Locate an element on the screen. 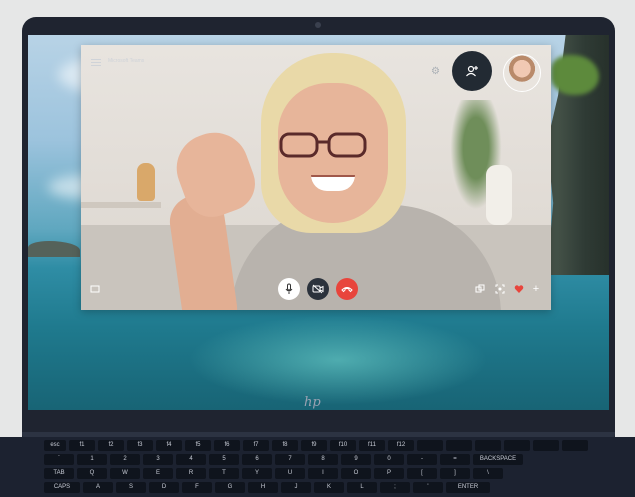 This screenshot has height=497, width=635. key: Q is located at coordinates (92, 473).